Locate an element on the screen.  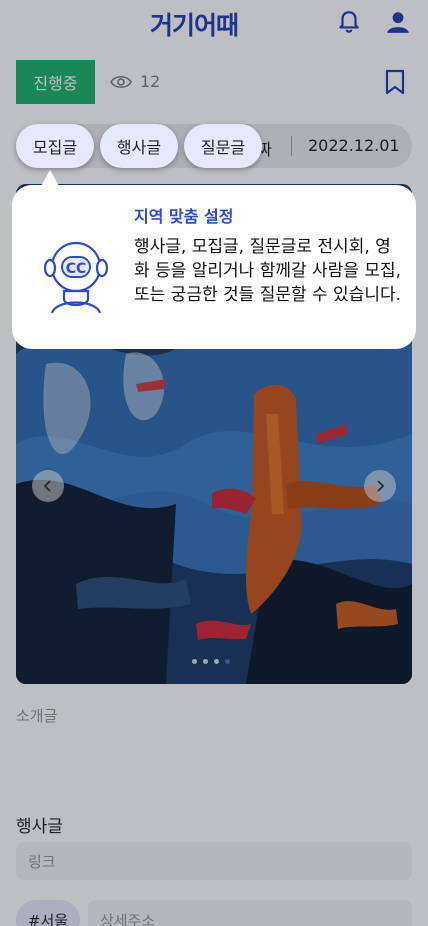
app-header: 거기어때 is located at coordinates (214, 22).